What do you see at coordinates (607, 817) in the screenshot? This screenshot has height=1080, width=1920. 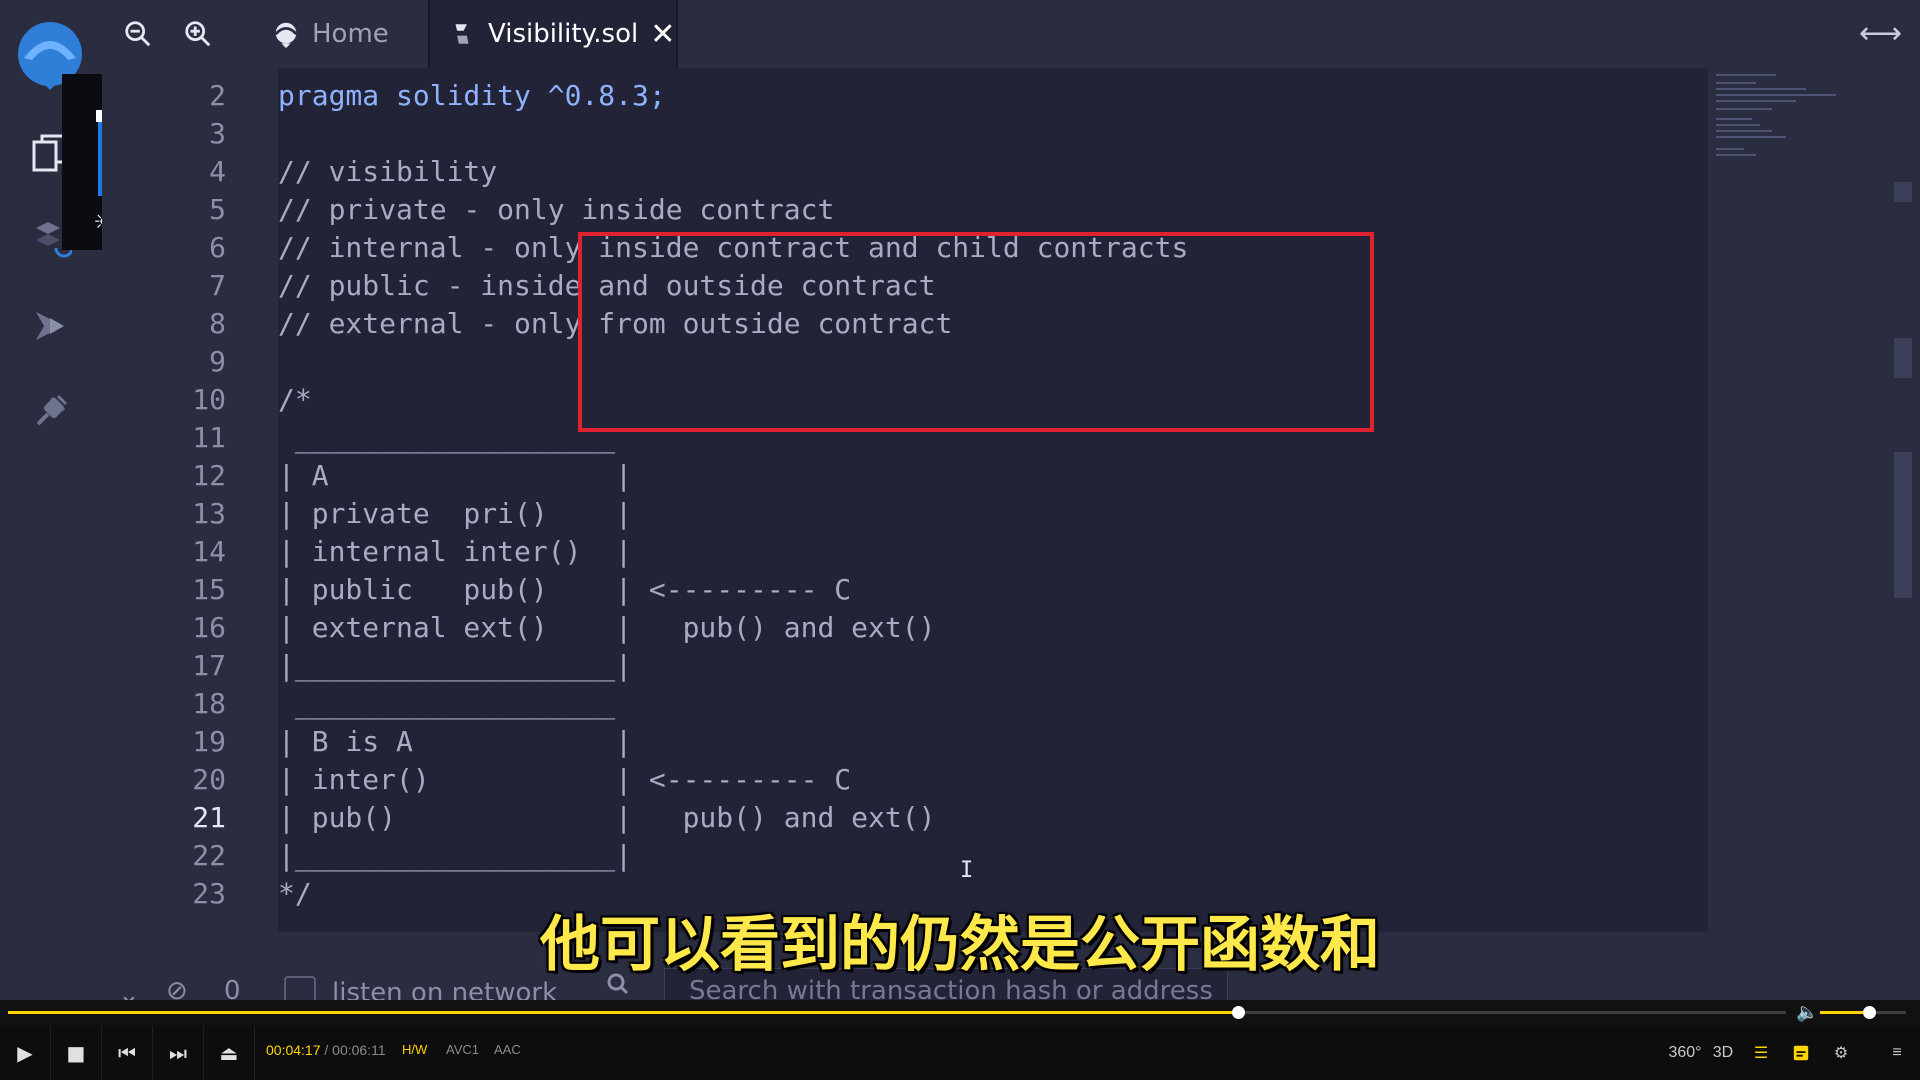 I see `code-text: | pub() | pub() and ext()` at bounding box center [607, 817].